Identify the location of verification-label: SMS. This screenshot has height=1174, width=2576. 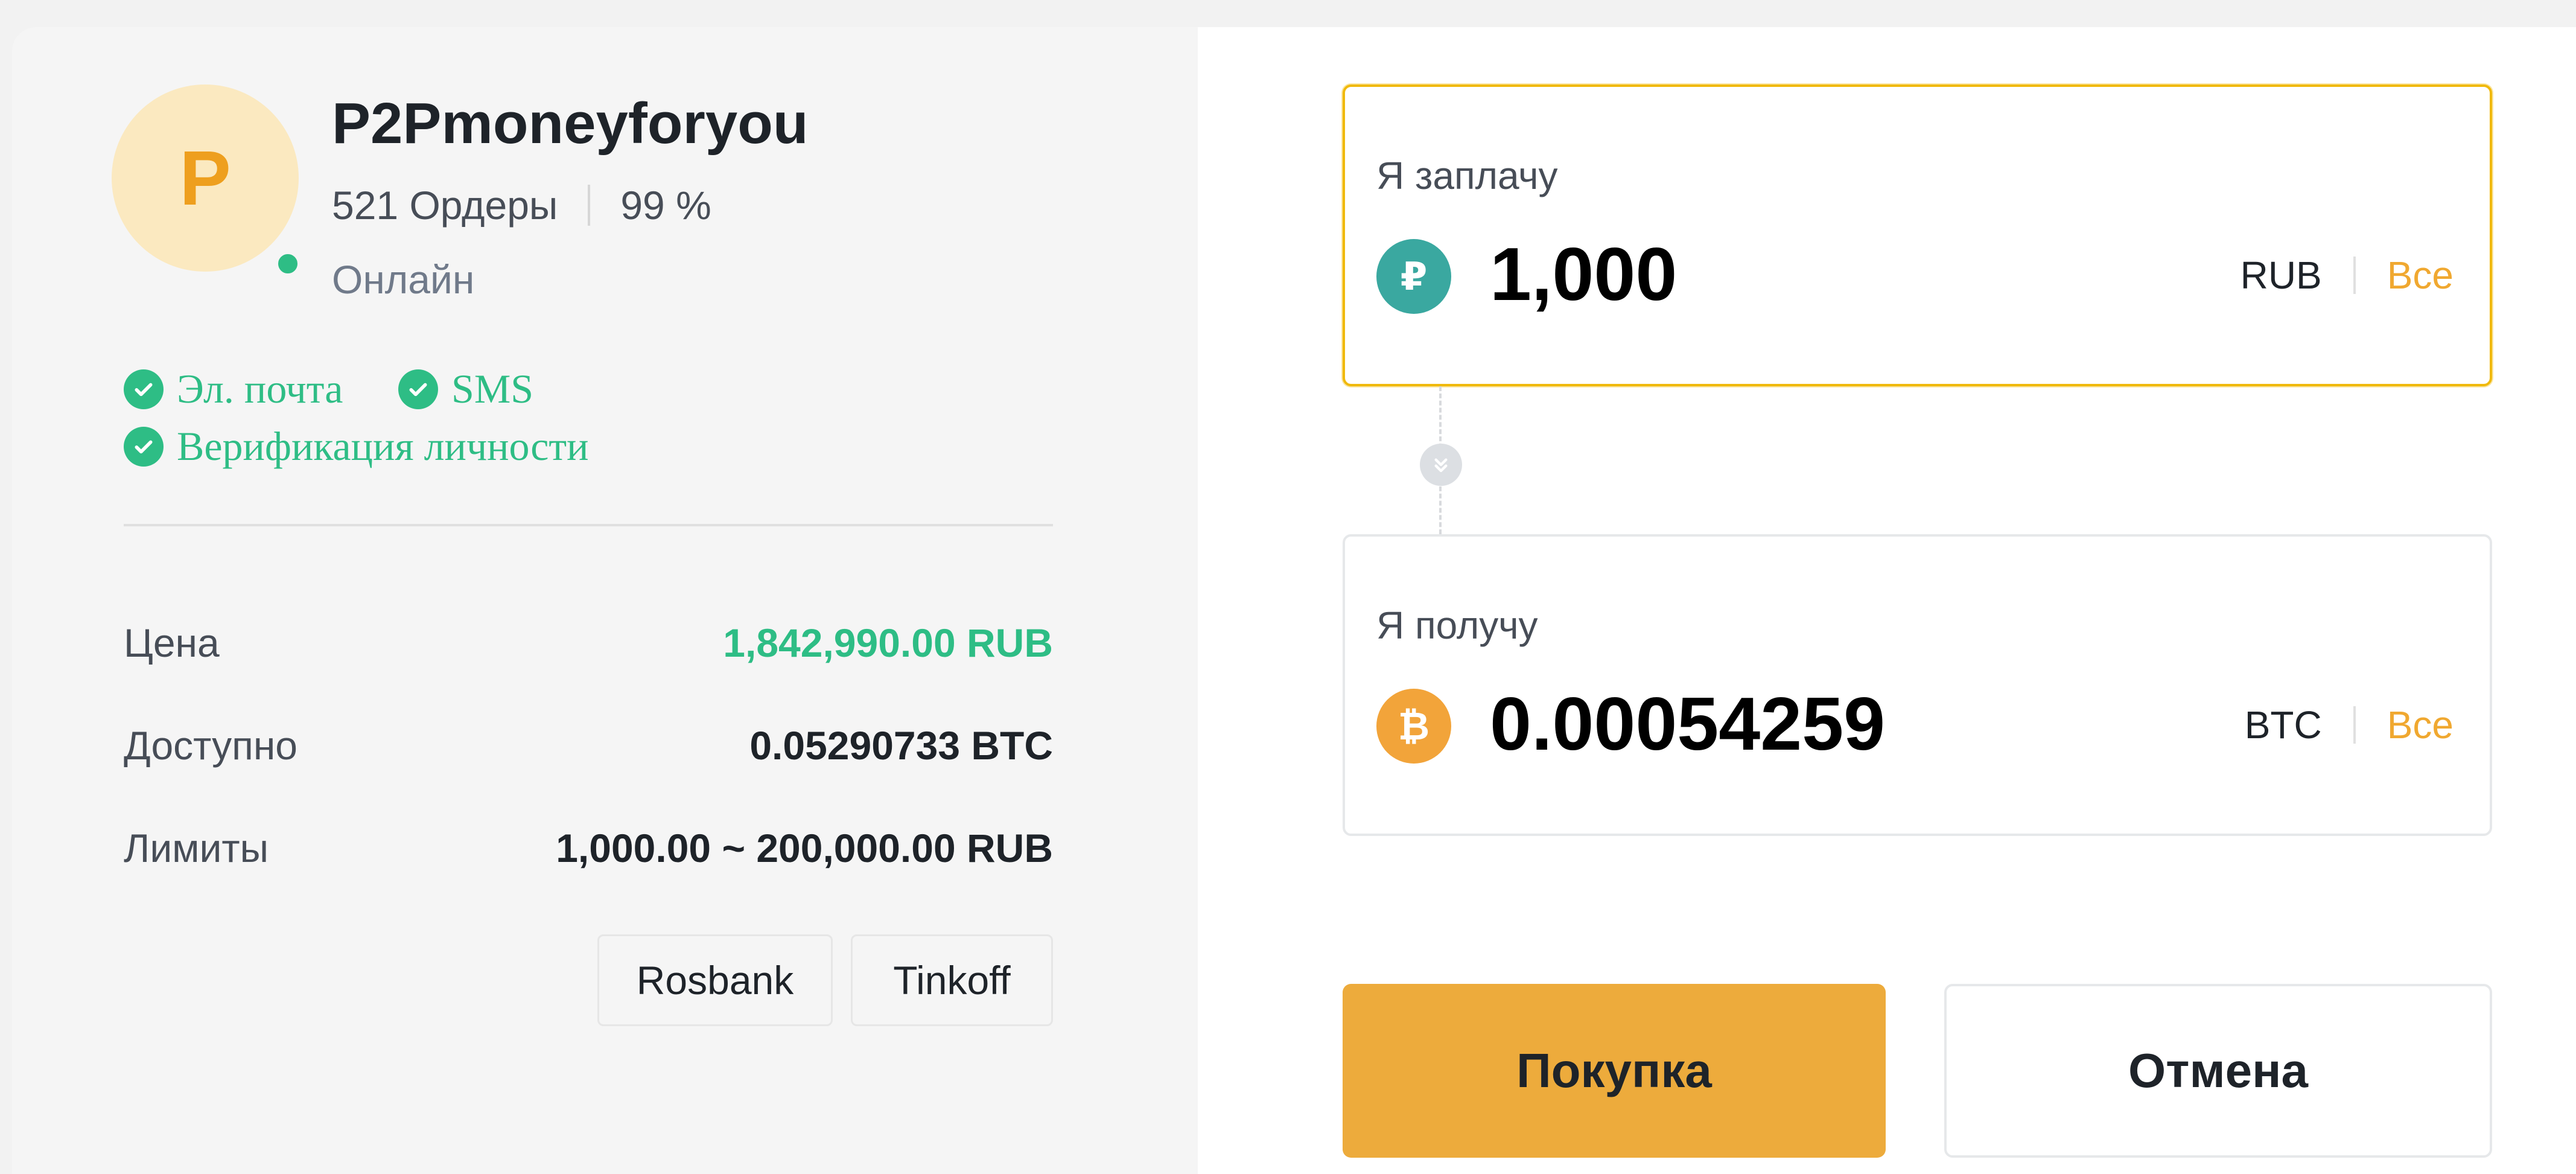
(493, 389).